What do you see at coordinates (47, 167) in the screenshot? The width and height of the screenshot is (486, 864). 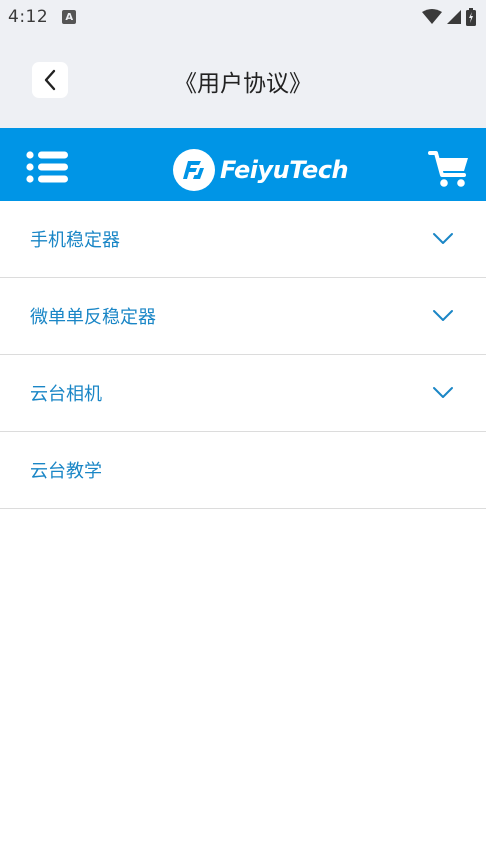 I see `list-menu-icon` at bounding box center [47, 167].